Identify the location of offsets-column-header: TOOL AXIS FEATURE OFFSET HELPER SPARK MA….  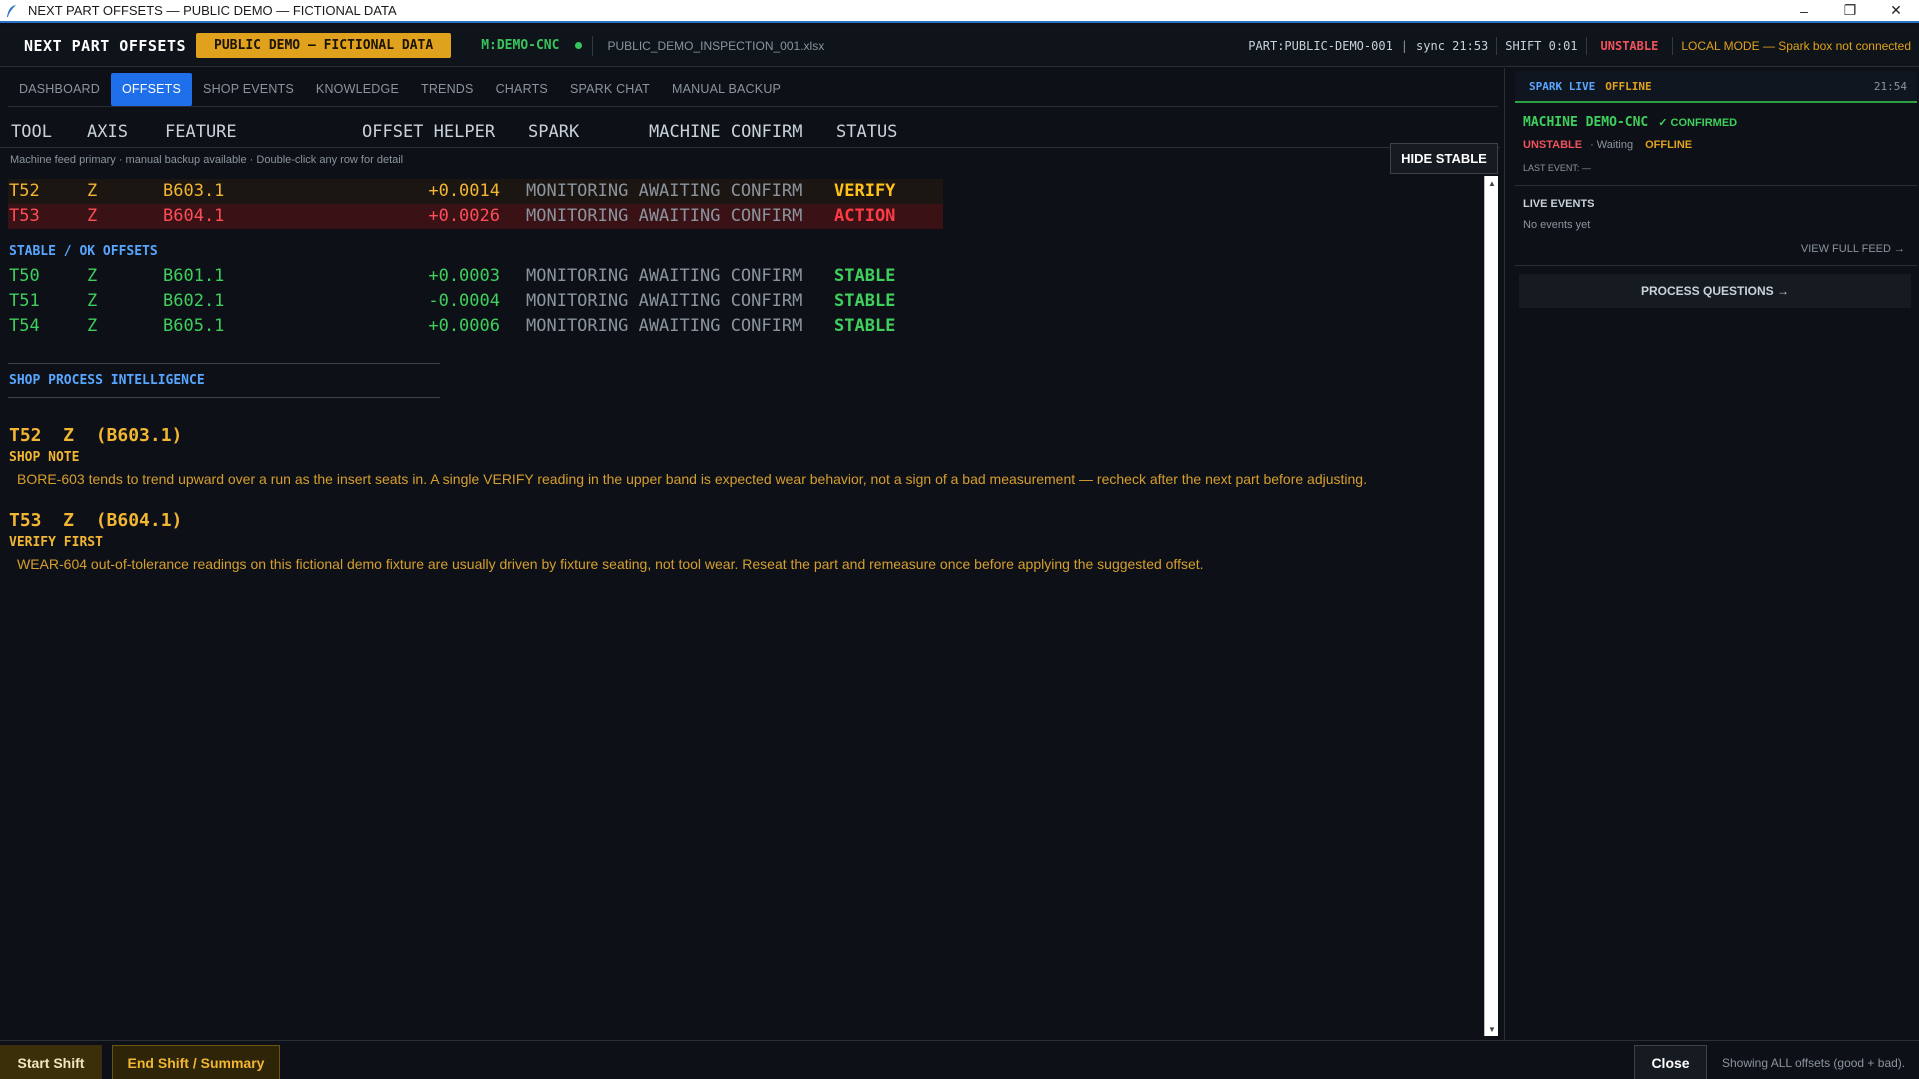
(750, 131).